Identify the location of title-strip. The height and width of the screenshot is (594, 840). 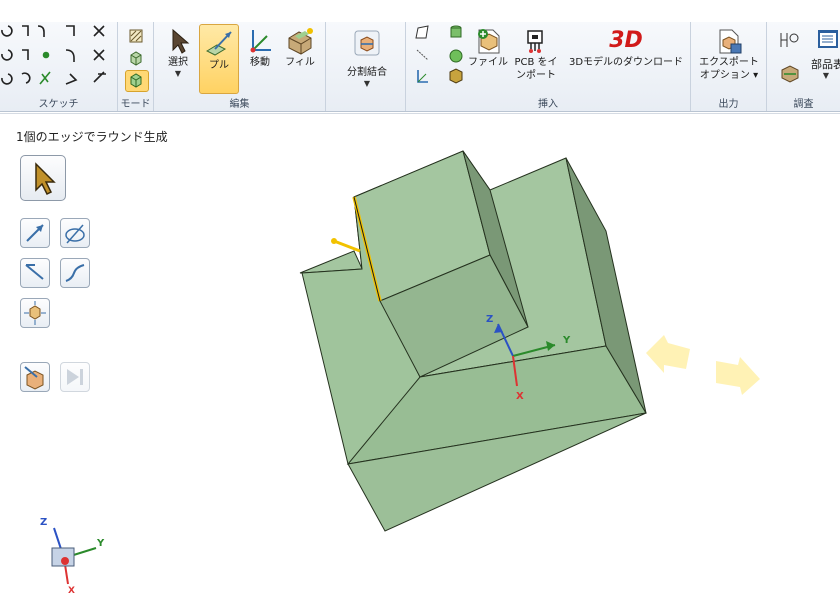
(420, 11).